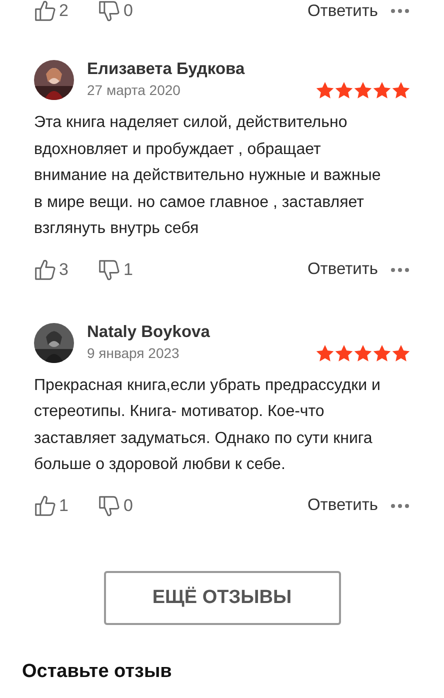  Describe the element at coordinates (133, 352) in the screenshot. I see `review-date: 9 января 2023` at that location.